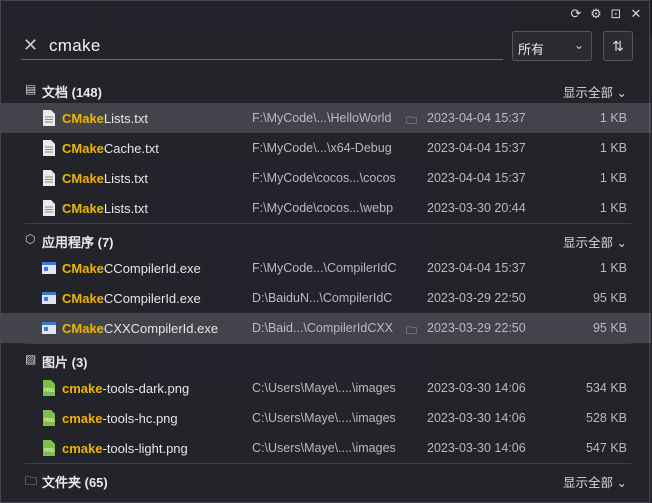 The image size is (652, 503). Describe the element at coordinates (596, 14) in the screenshot. I see `gear-icon: ⚙` at that location.